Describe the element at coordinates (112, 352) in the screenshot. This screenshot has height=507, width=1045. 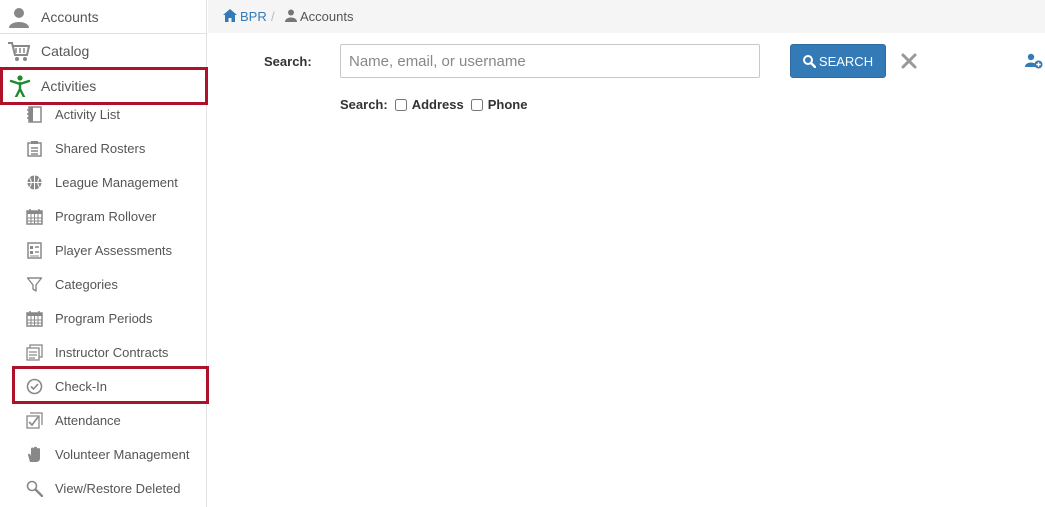
I see `sidebar-item-label: Instructor Contracts` at that location.